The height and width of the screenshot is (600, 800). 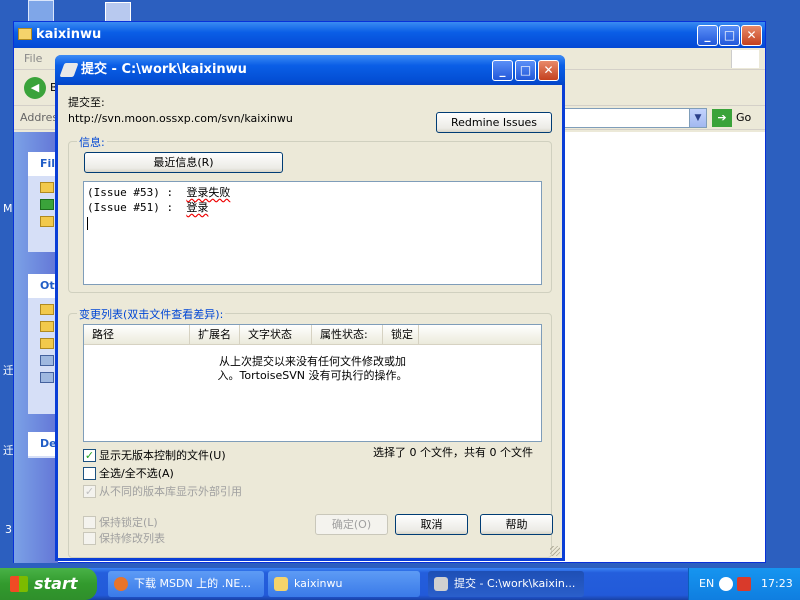 I want to click on file-tasks-panel: File, so click(x=45, y=202).